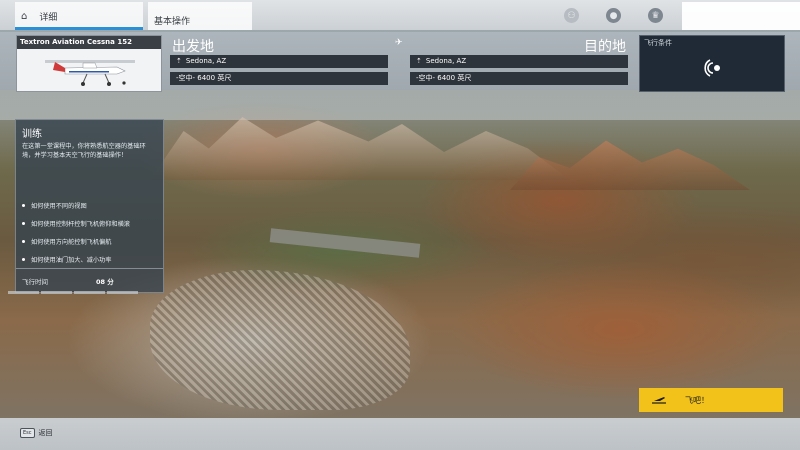 The width and height of the screenshot is (800, 450). What do you see at coordinates (24, 16) in the screenshot?
I see `home-icon: ⌂` at bounding box center [24, 16].